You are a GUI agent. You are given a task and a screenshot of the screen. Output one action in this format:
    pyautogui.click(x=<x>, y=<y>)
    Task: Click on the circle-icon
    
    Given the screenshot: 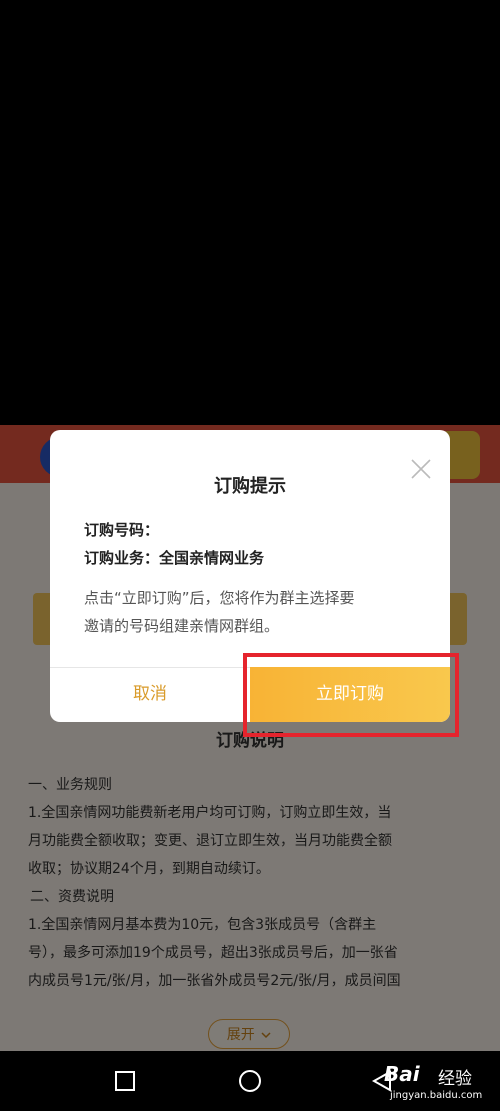 What is the action you would take?
    pyautogui.click(x=250, y=1081)
    